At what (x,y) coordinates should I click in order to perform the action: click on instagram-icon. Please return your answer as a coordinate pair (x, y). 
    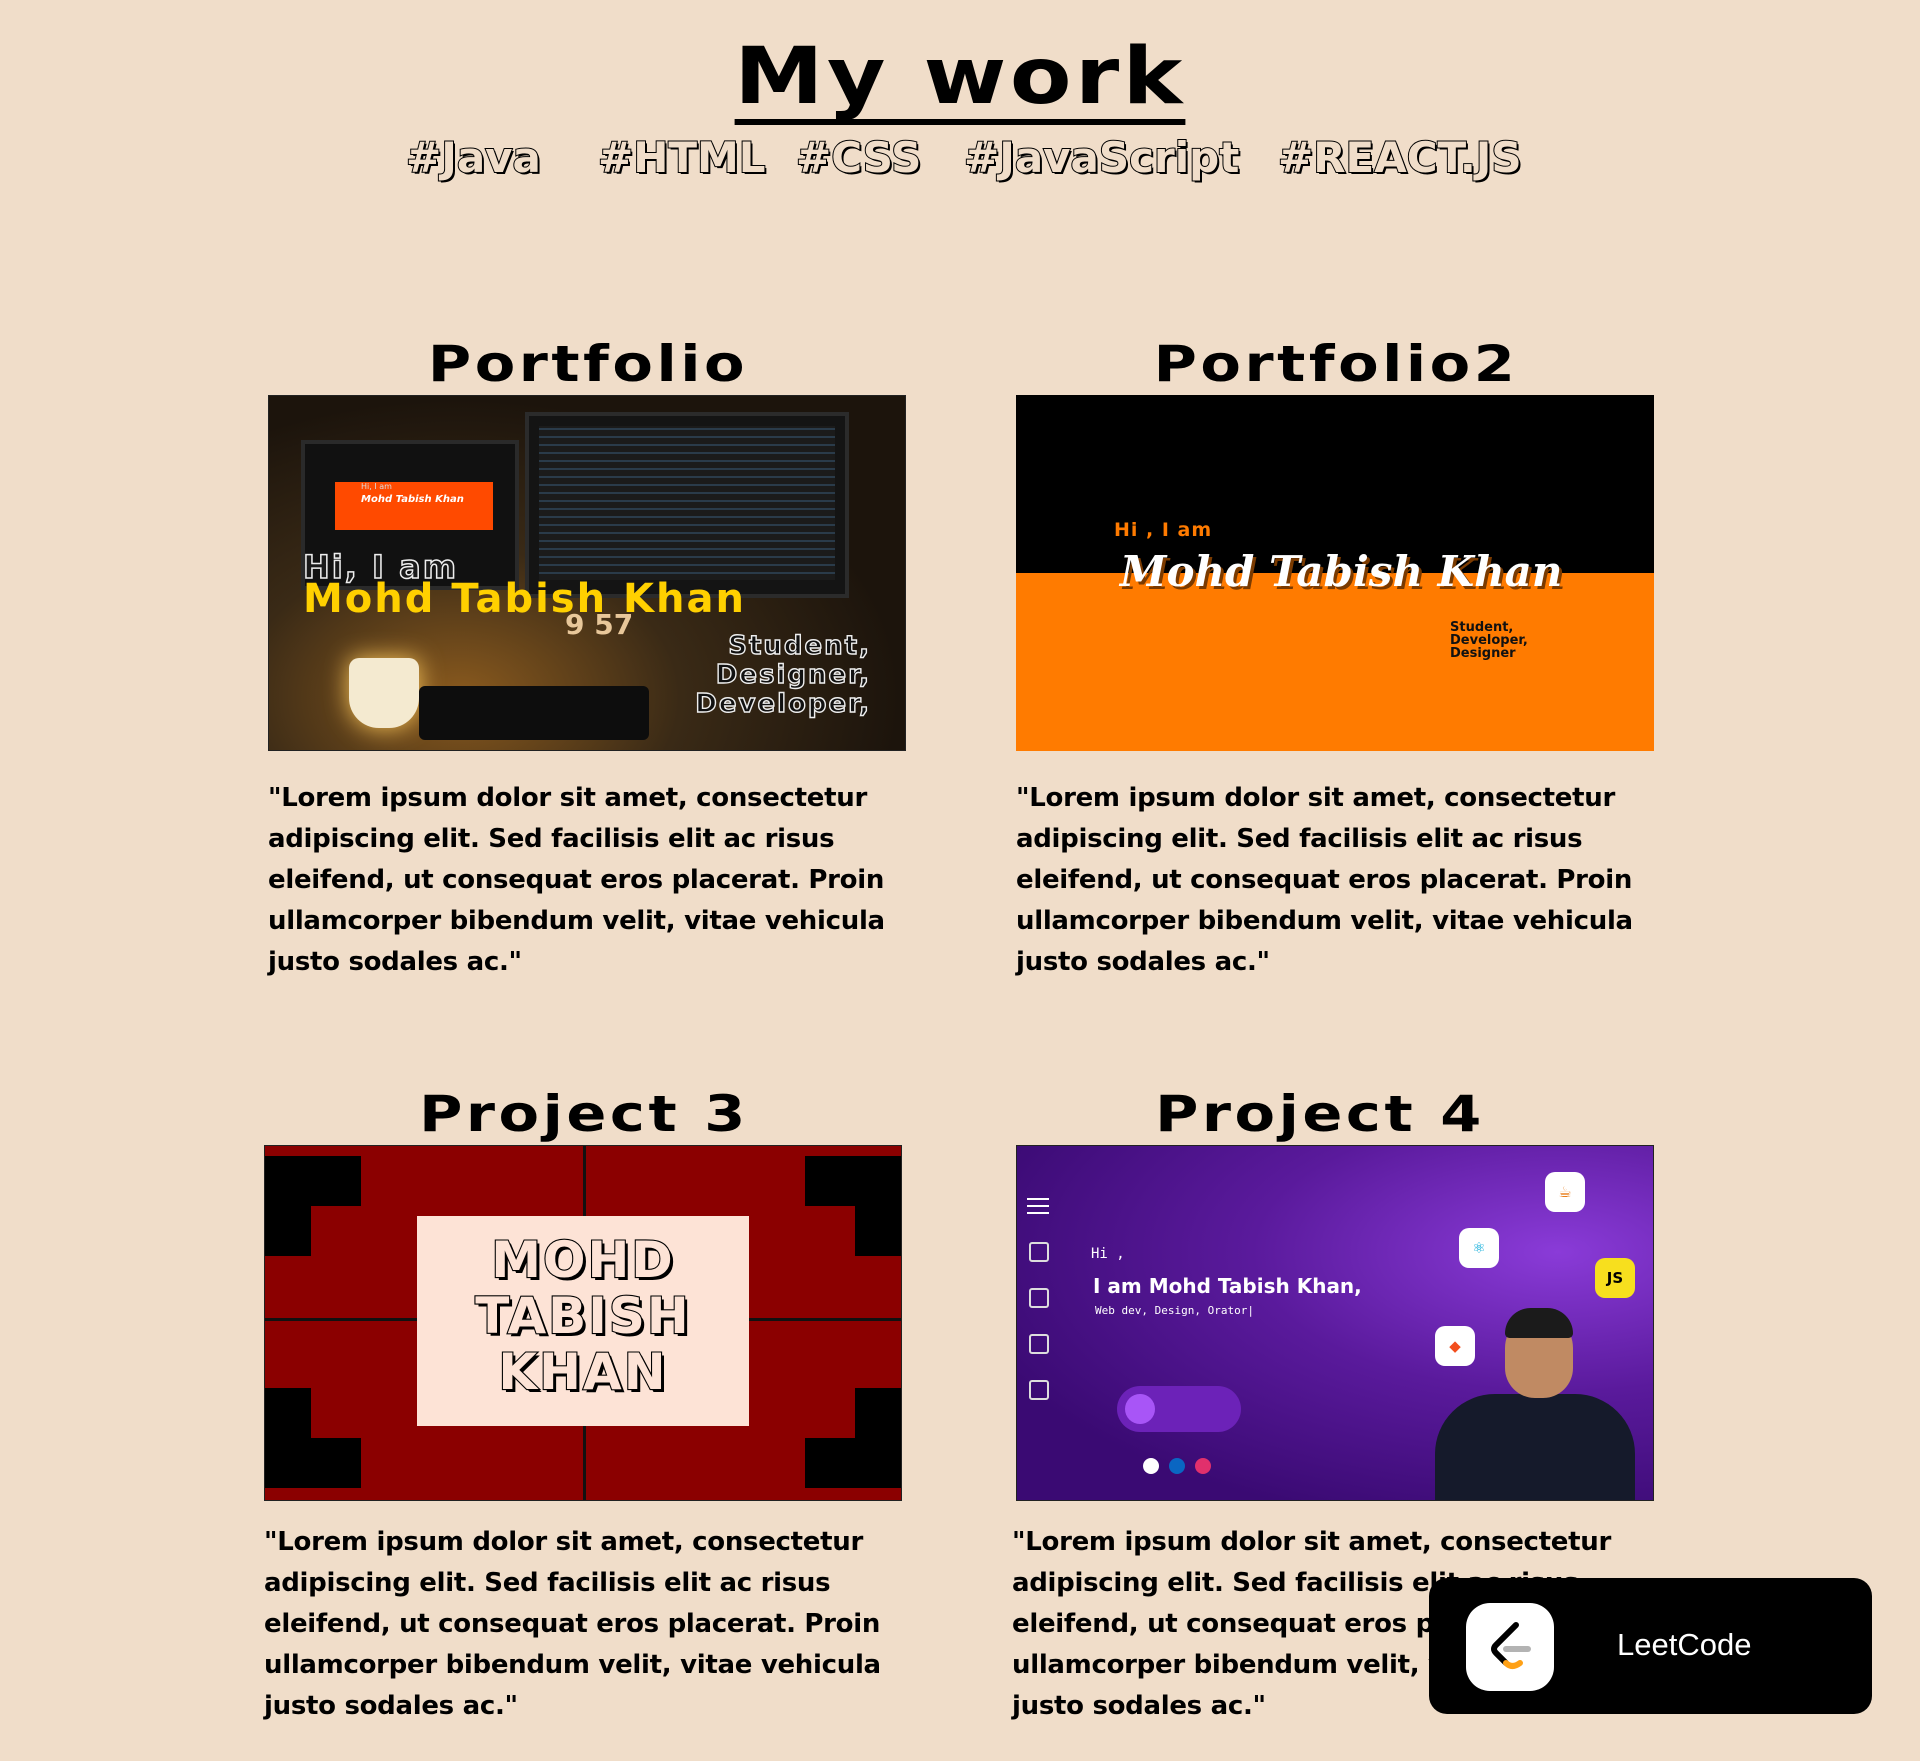
    Looking at the image, I should click on (1203, 1466).